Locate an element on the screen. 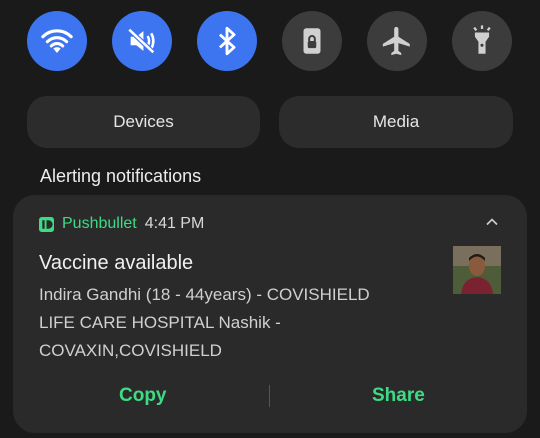 This screenshot has width=540, height=438. devices-label: Devices is located at coordinates (143, 121).